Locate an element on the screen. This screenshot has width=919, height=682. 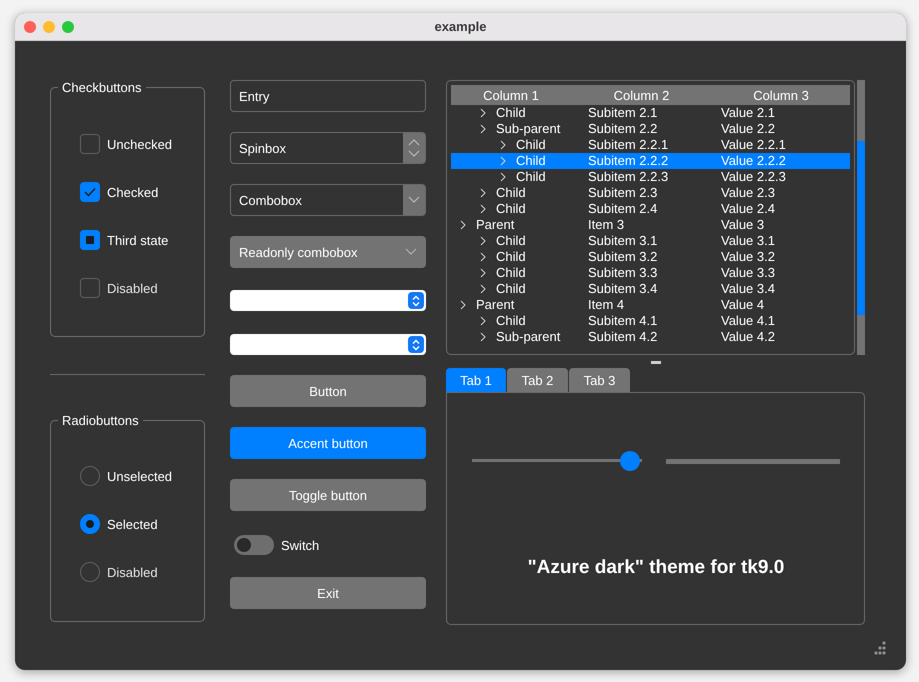
table-cell-text: Value 2.2.2 is located at coordinates (754, 161).